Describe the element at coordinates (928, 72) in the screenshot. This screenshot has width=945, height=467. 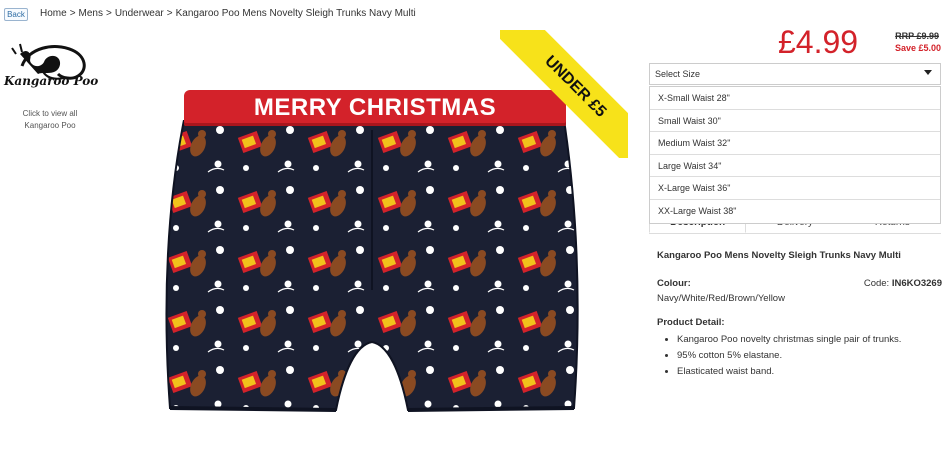
I see `chevron-down-icon` at that location.